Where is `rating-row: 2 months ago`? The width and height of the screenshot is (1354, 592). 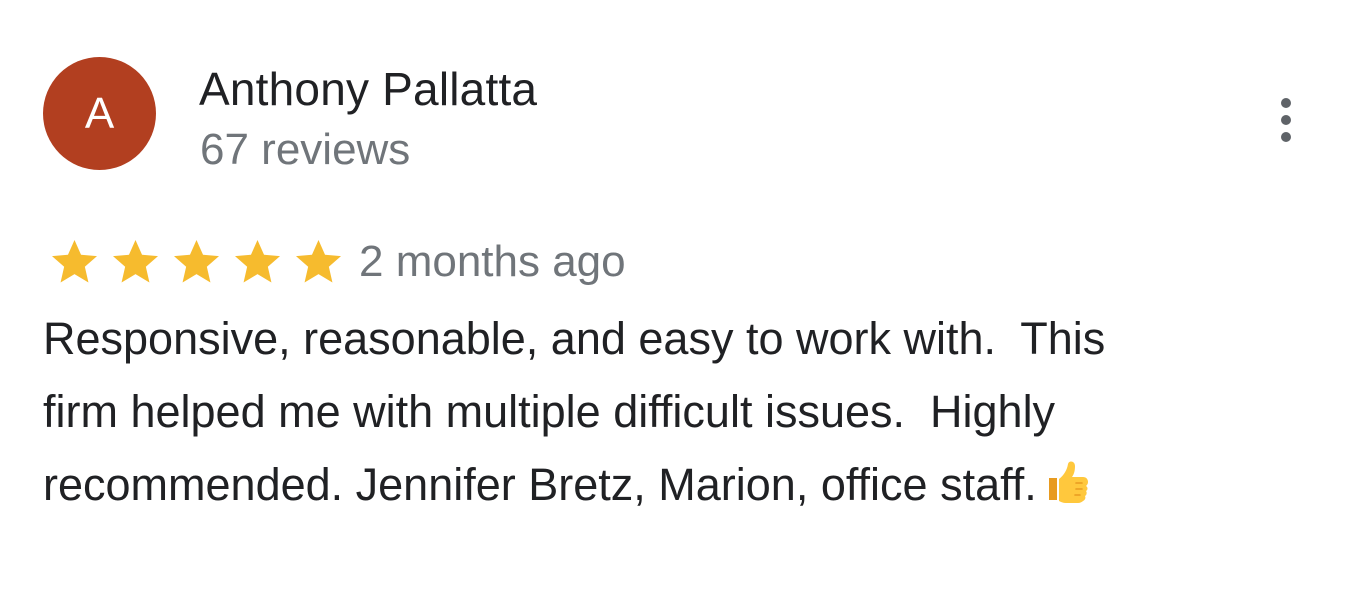
rating-row: 2 months ago is located at coordinates (336, 262).